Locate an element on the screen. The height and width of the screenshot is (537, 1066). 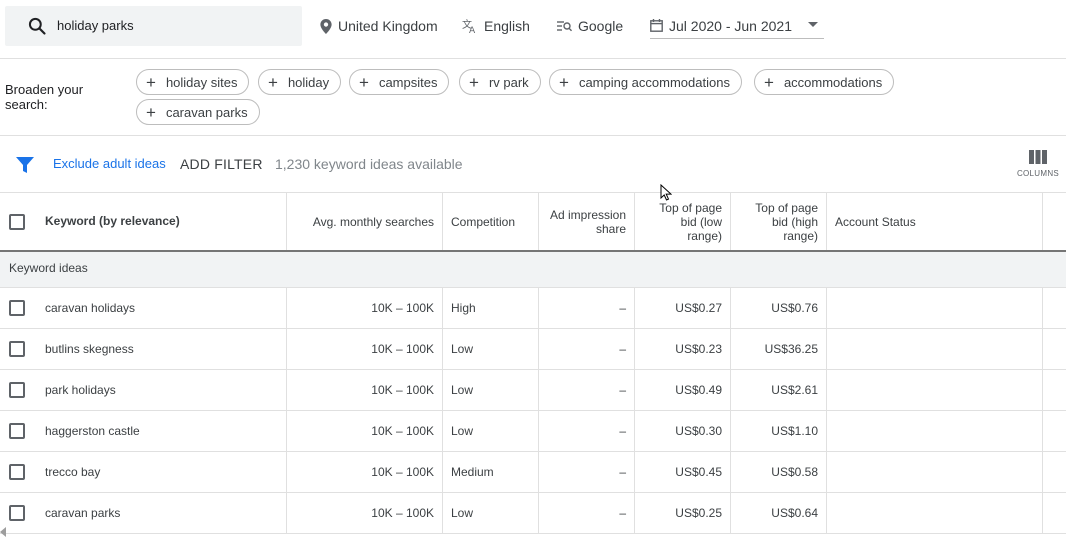
broaden-chip-holiday: + holiday is located at coordinates (300, 82).